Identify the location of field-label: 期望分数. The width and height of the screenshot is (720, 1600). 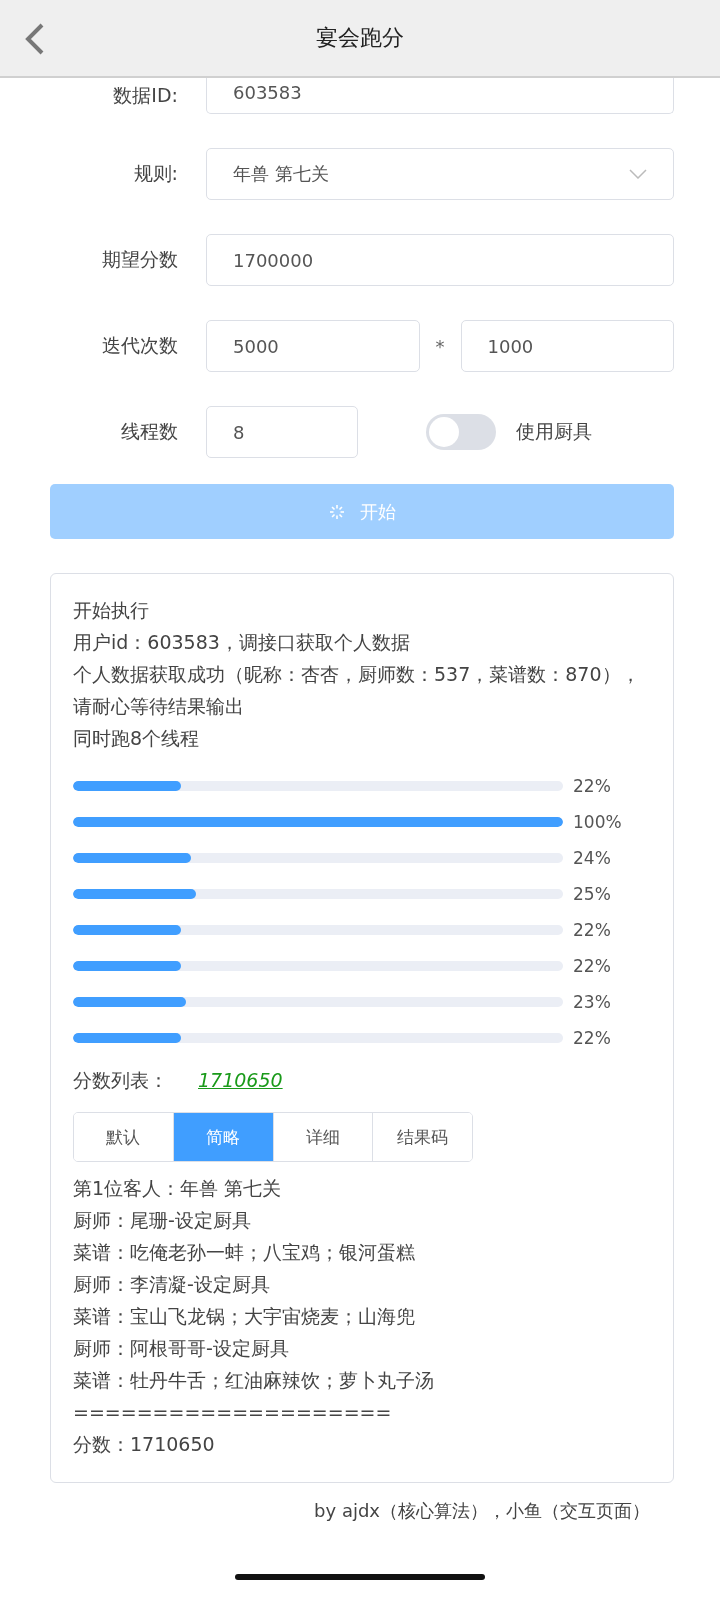
(139, 259).